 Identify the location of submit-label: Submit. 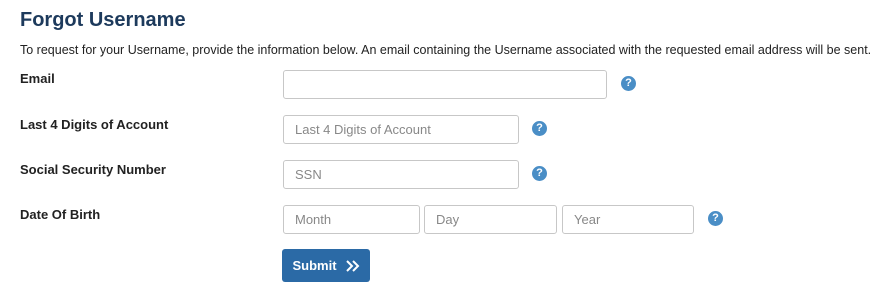
(314, 265).